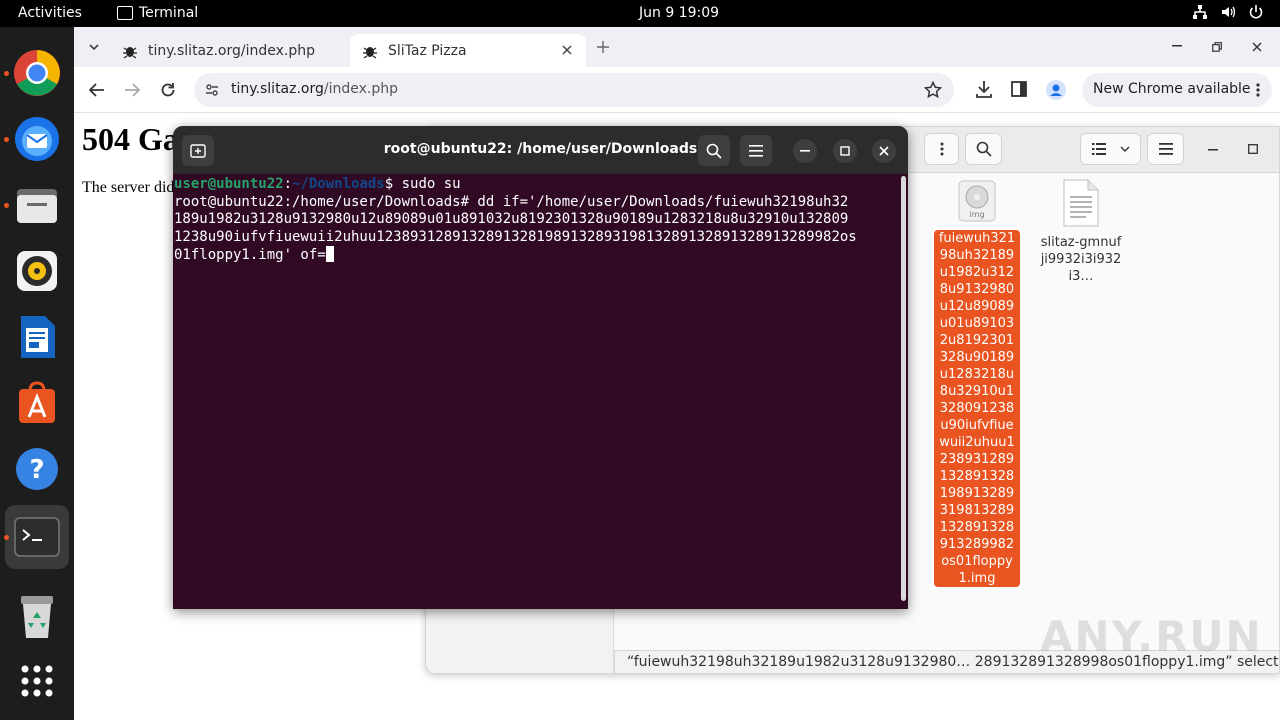  I want to click on page-text: The server did, so click(128, 187).